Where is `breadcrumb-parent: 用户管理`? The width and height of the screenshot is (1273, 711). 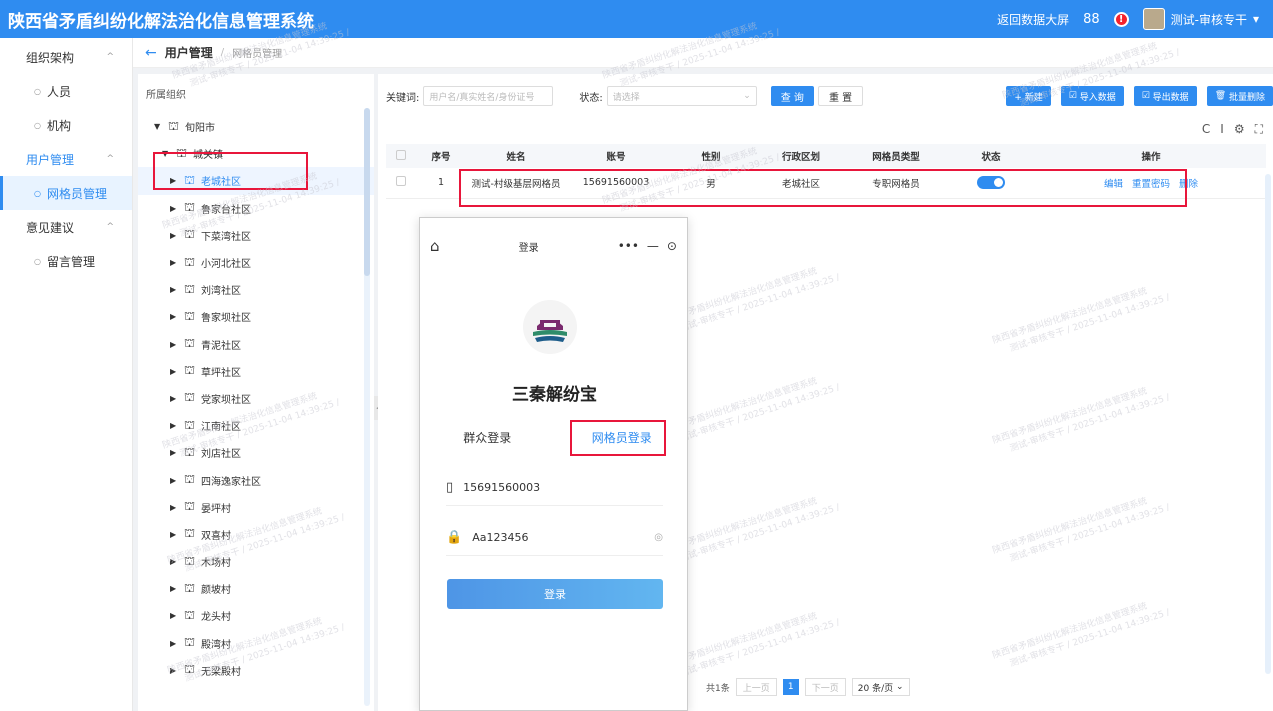 breadcrumb-parent: 用户管理 is located at coordinates (189, 52).